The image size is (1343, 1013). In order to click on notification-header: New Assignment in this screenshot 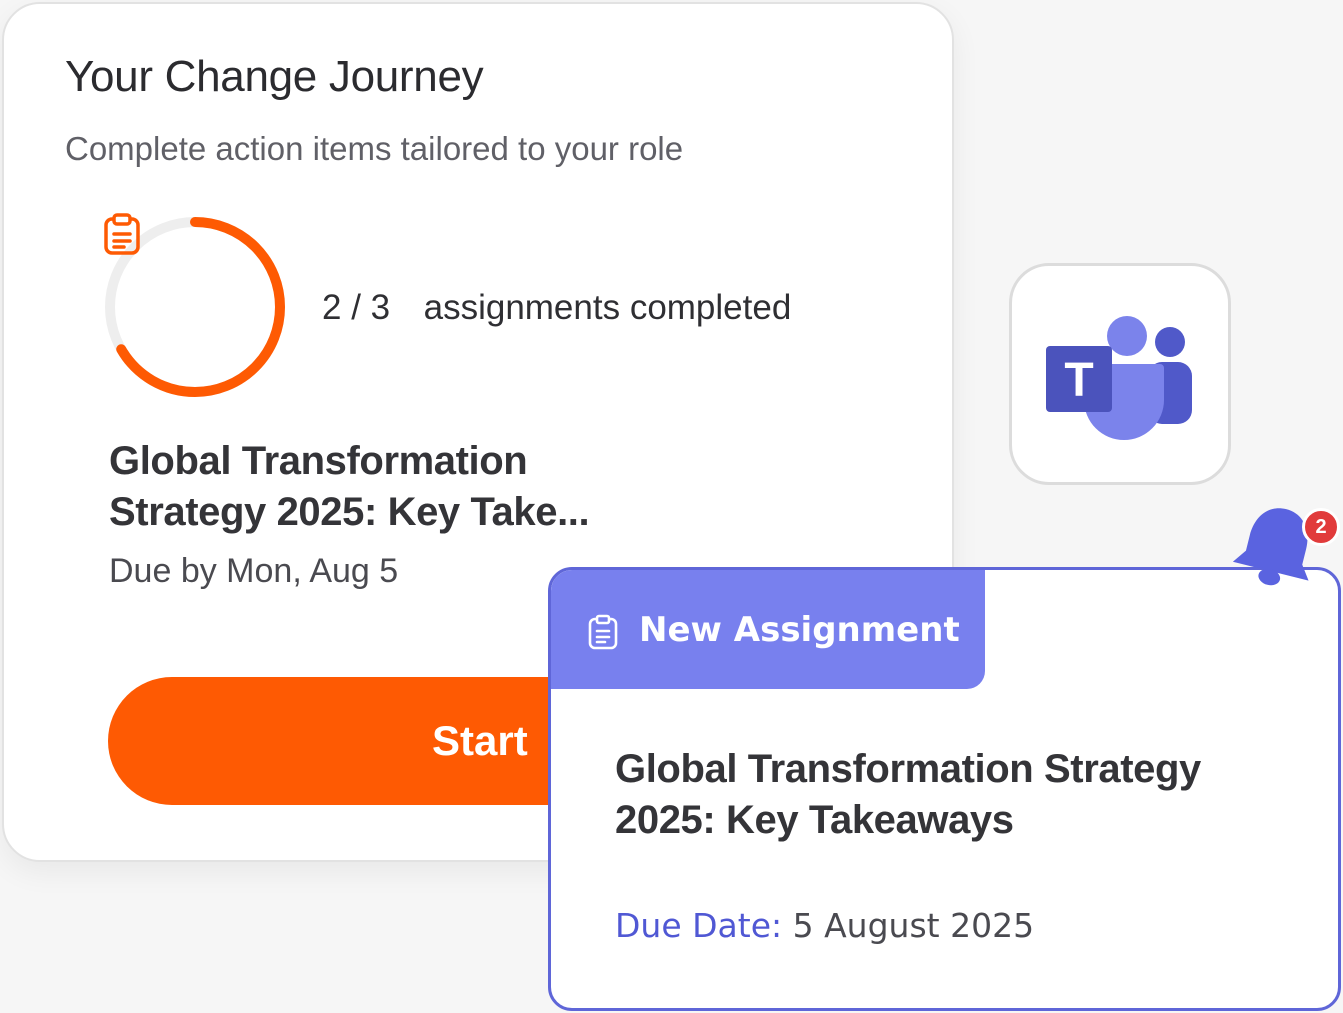, I will do `click(768, 629)`.